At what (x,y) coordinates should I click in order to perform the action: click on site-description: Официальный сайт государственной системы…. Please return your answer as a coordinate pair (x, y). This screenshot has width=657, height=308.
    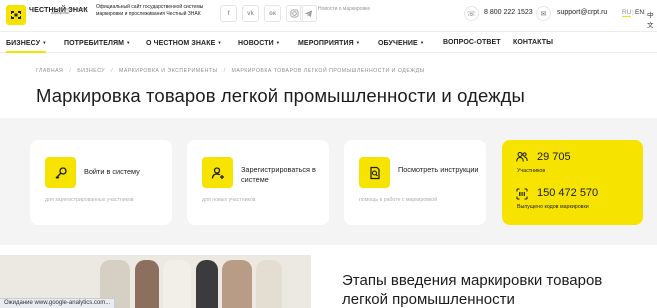
    Looking at the image, I should click on (150, 10).